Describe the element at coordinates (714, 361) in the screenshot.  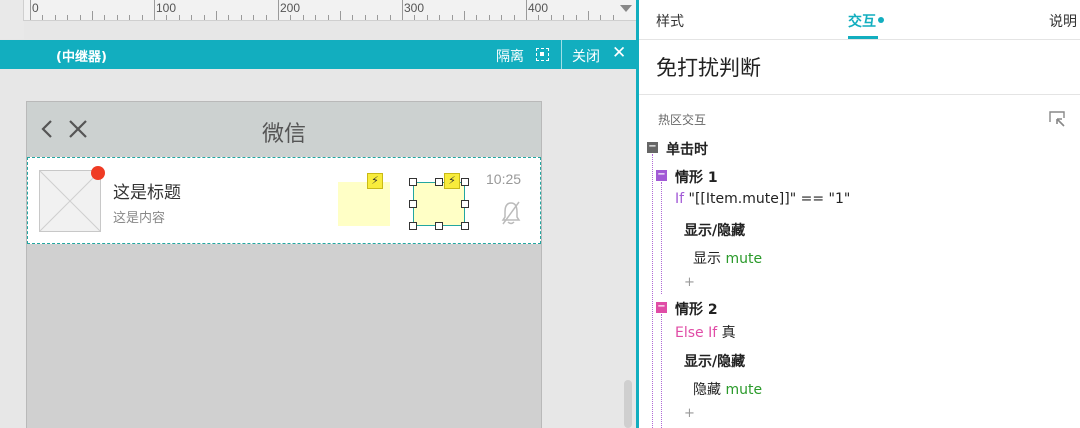
I see `case2-action: 显示/隐藏` at that location.